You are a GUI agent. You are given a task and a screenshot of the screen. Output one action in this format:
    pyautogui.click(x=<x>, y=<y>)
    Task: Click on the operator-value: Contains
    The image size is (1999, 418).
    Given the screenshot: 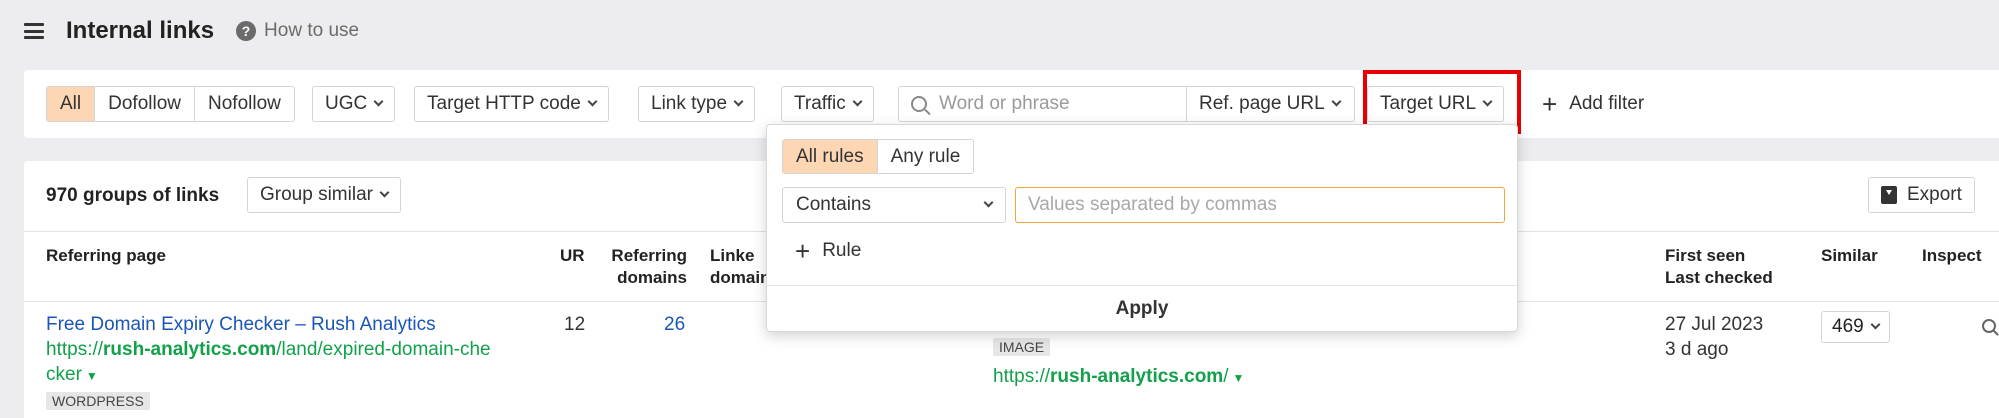 What is the action you would take?
    pyautogui.click(x=833, y=204)
    